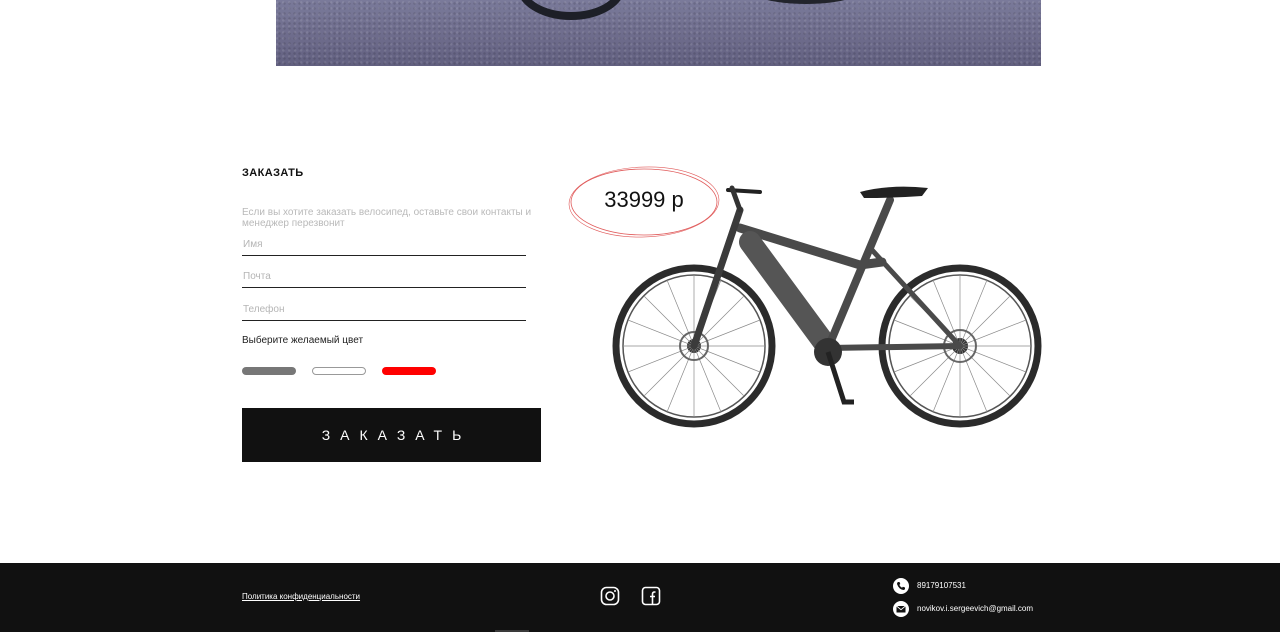 Image resolution: width=1280 pixels, height=632 pixels. I want to click on color-option-white, so click(339, 371).